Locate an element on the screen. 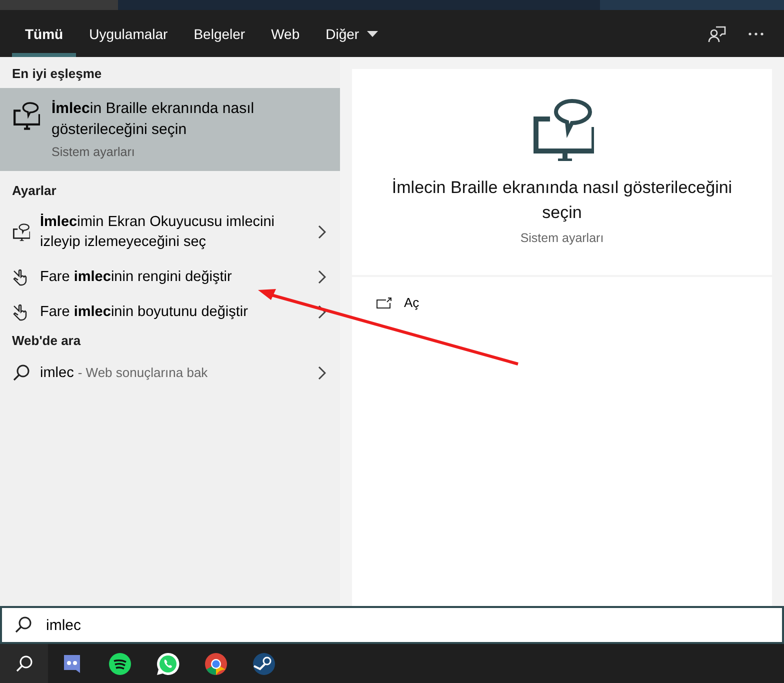  preview-title: İmlecin Braille ekranında nasıl gösterileceğini seçin is located at coordinates (562, 200).